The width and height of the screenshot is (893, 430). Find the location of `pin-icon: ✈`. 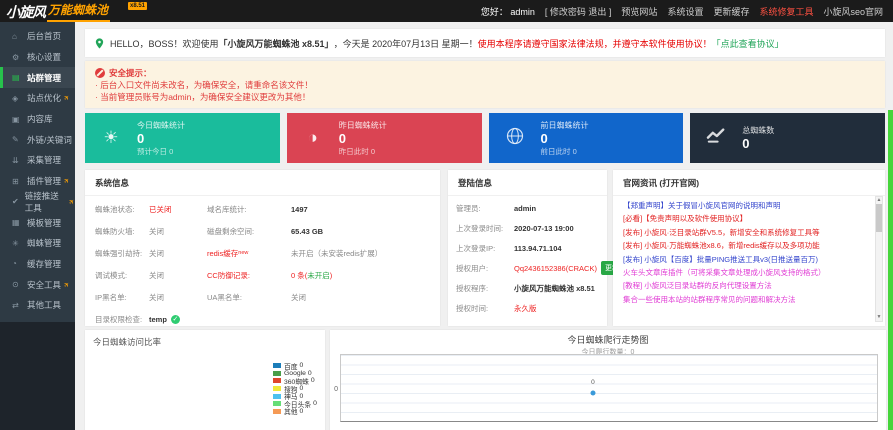

pin-icon: ✈ is located at coordinates (67, 99).